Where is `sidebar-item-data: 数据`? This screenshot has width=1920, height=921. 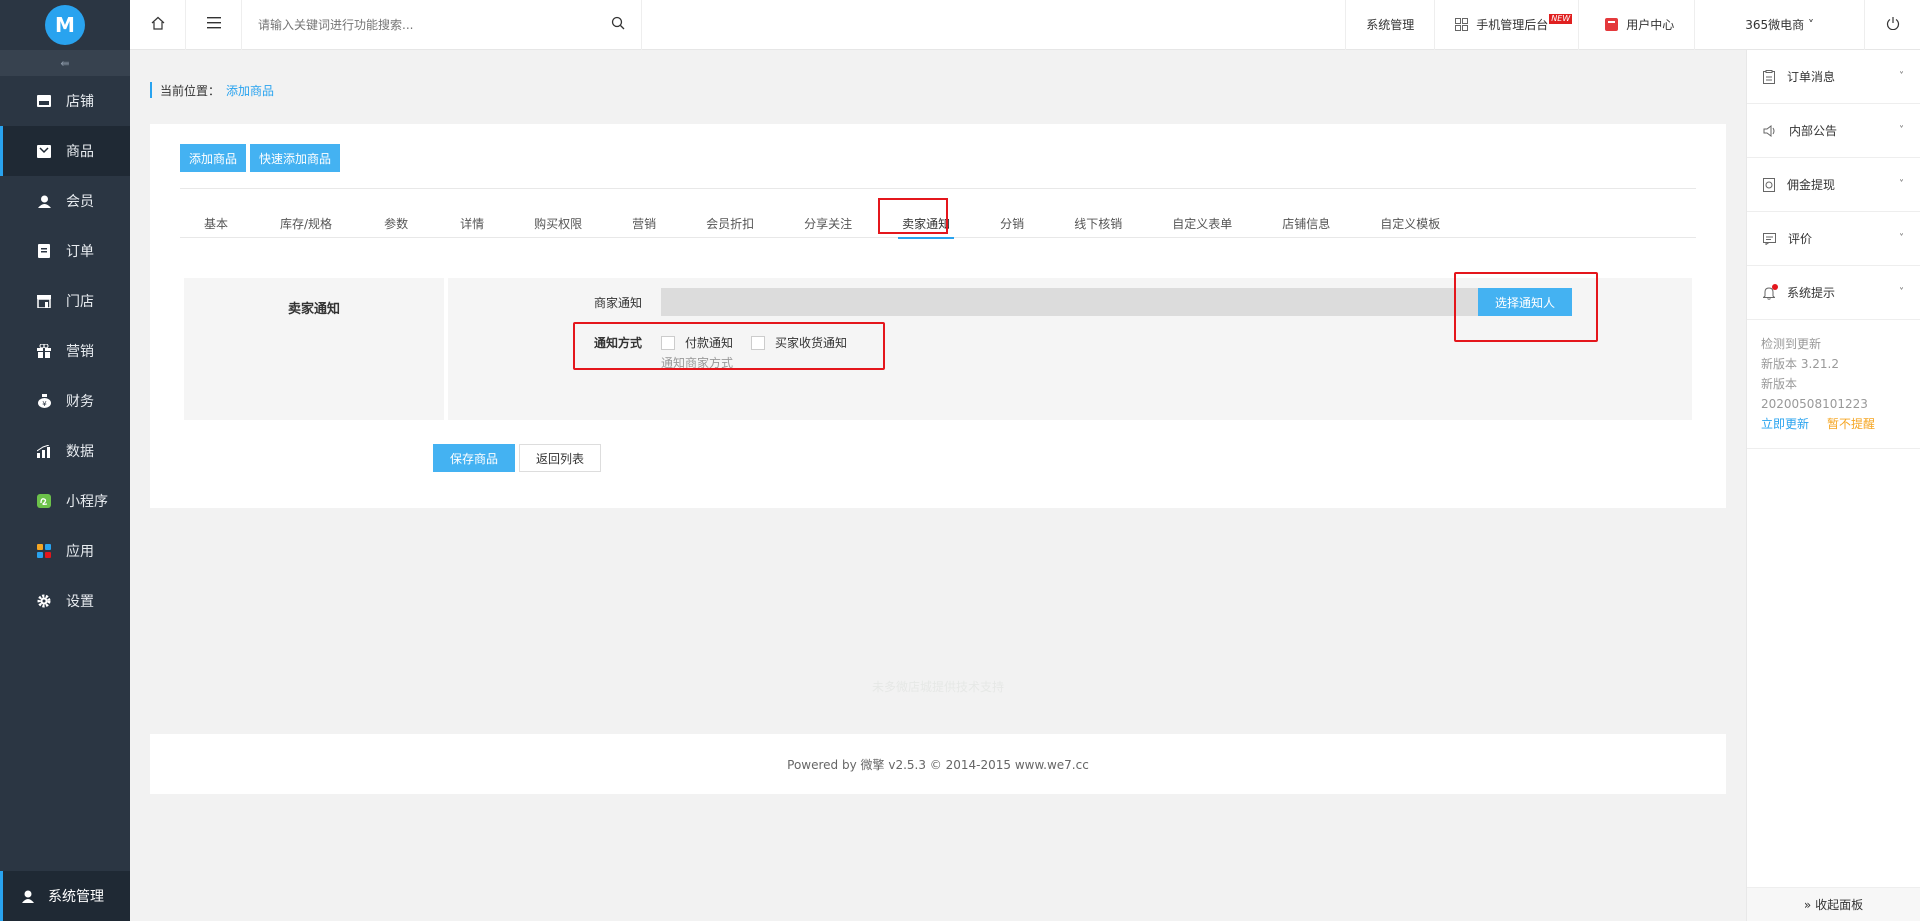
sidebar-item-data: 数据 is located at coordinates (65, 451).